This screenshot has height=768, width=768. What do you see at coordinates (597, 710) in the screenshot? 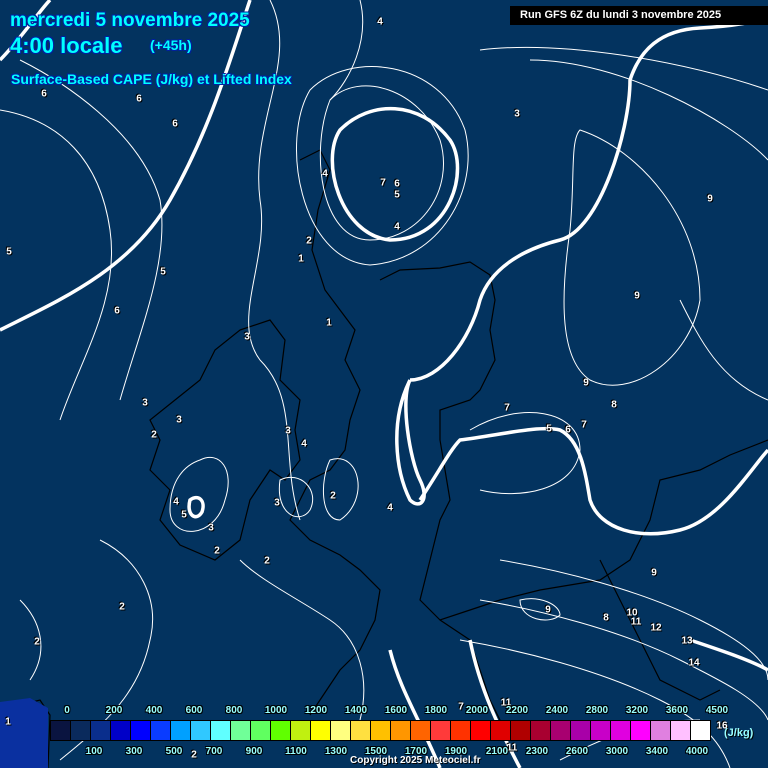
I see `legend-tick-label: 2800` at bounding box center [597, 710].